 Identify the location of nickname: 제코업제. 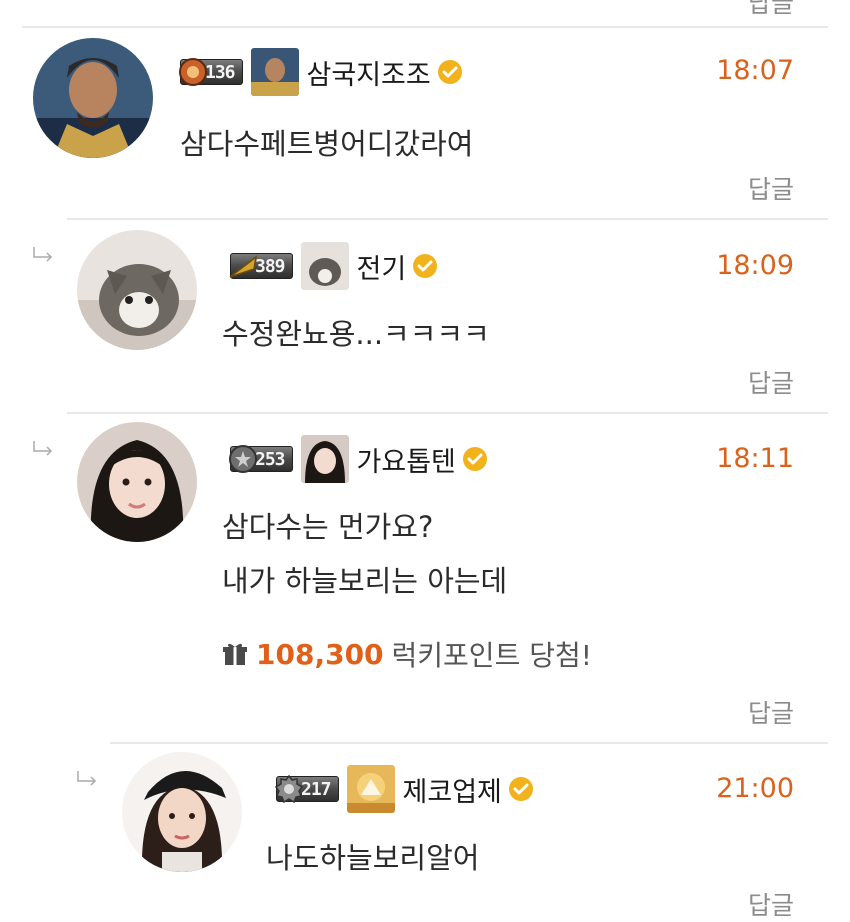
(452, 789).